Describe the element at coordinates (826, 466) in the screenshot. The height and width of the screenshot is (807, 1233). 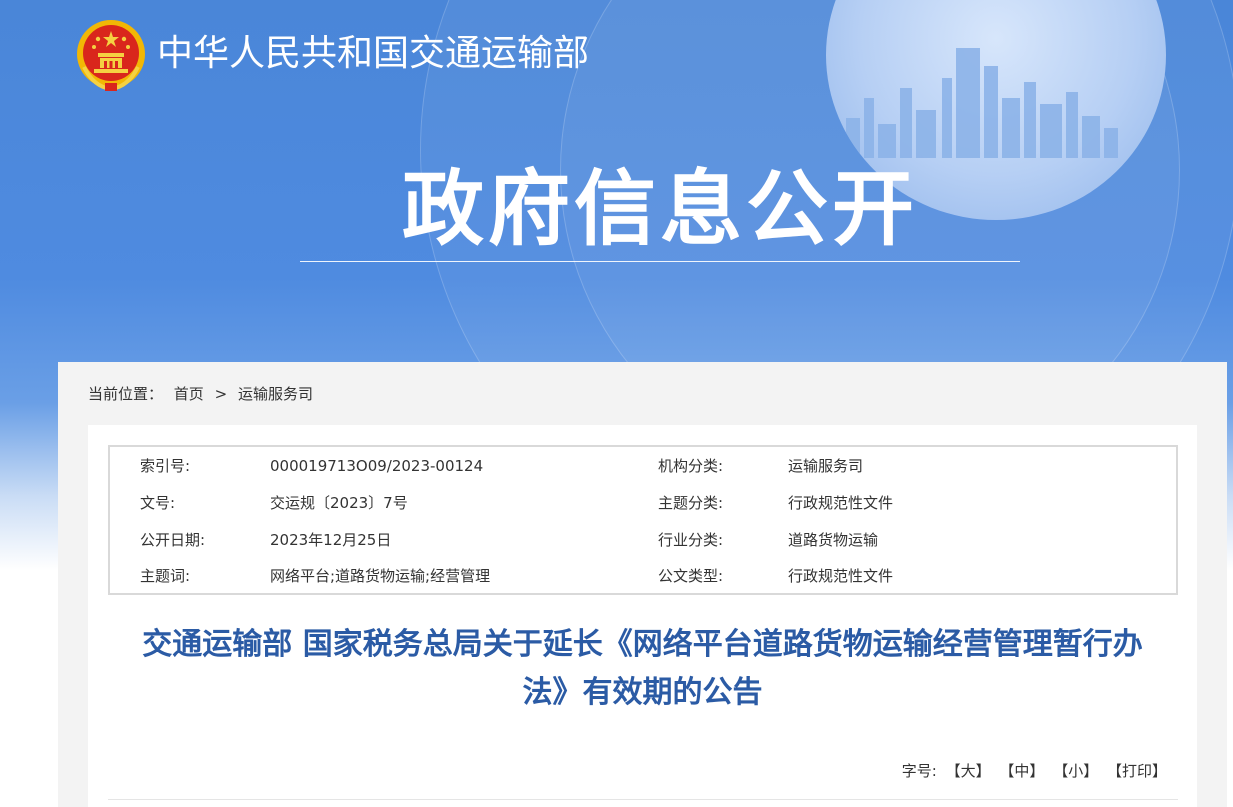
I see `meta-value: 运输服务司` at that location.